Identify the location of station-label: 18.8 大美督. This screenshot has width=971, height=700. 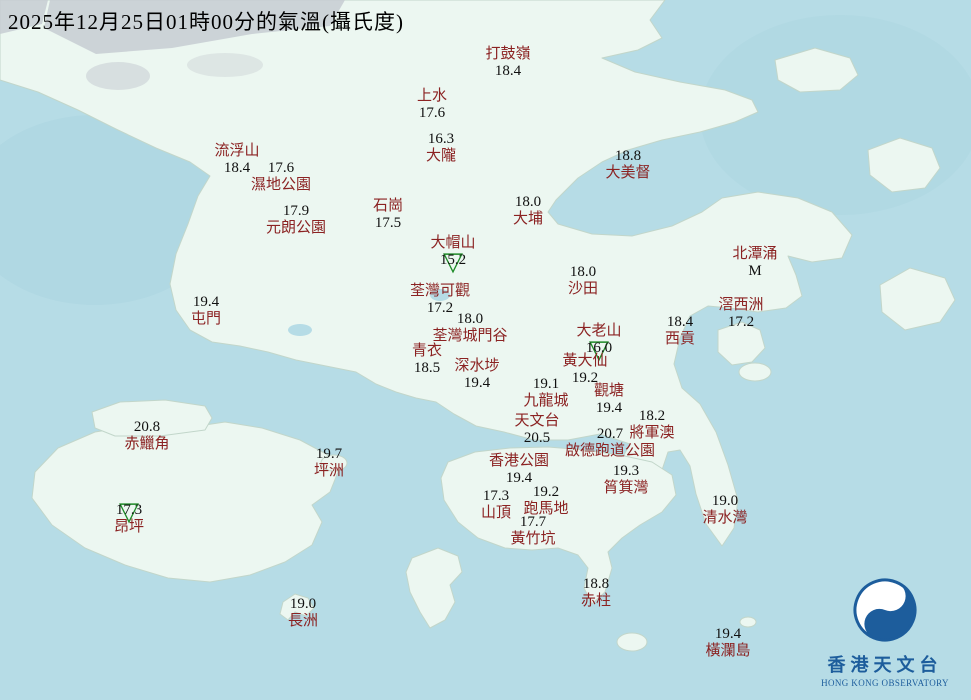
(627, 165).